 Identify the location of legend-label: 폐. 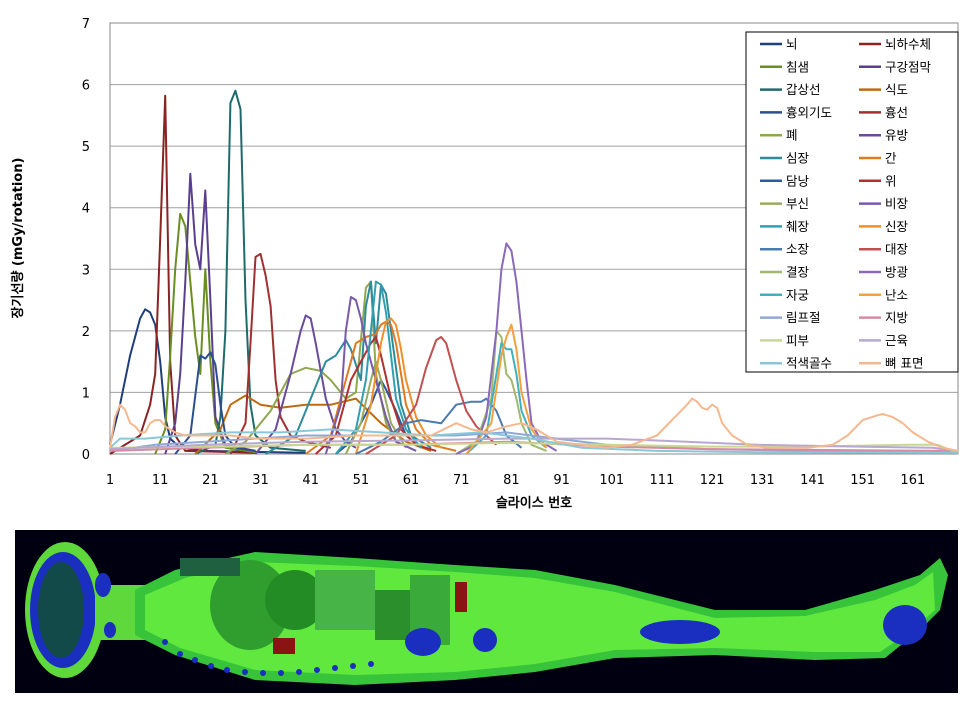
(792, 135).